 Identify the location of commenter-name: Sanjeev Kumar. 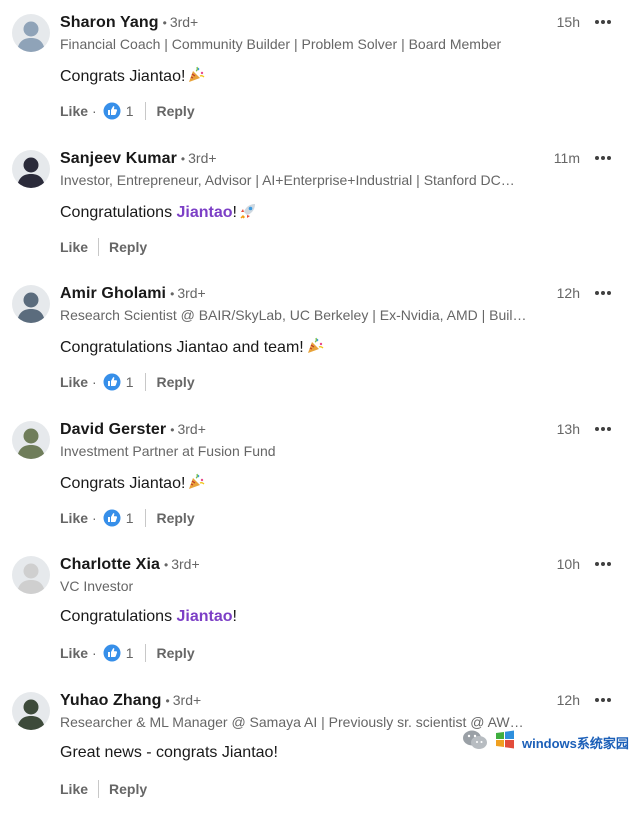
(118, 158).